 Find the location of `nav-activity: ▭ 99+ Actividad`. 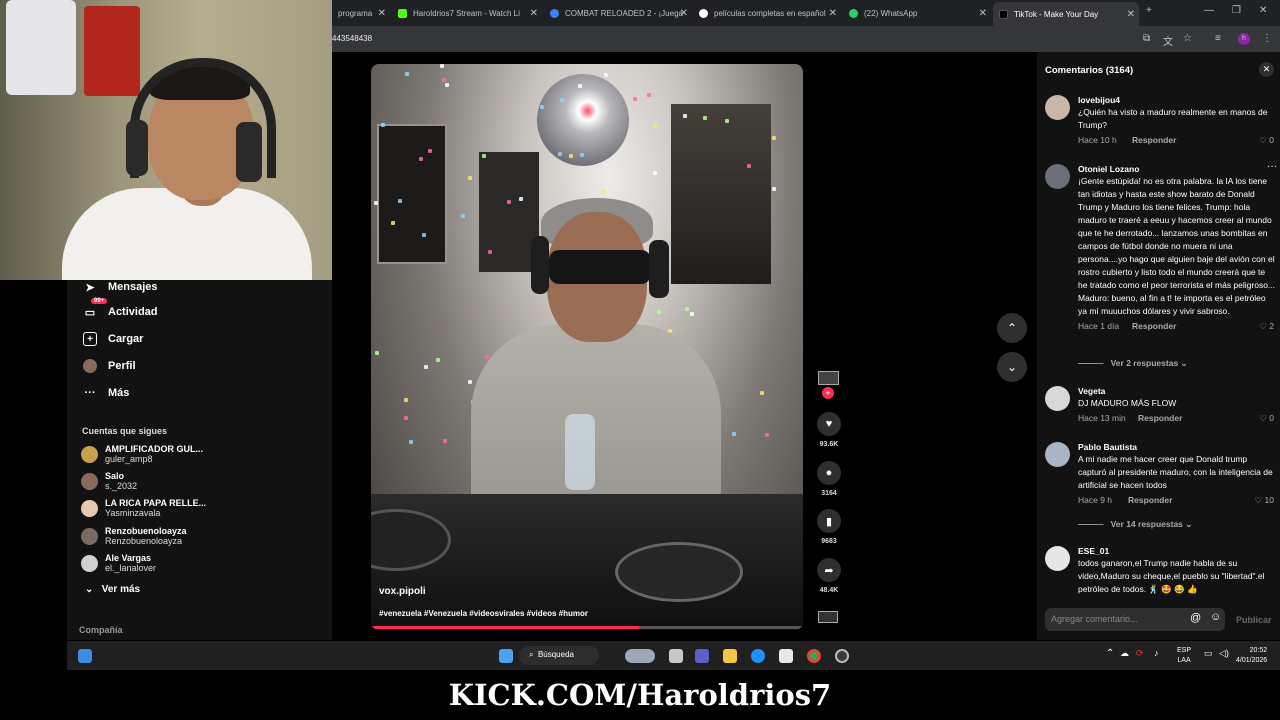

nav-activity: ▭ 99+ Actividad is located at coordinates (120, 308).